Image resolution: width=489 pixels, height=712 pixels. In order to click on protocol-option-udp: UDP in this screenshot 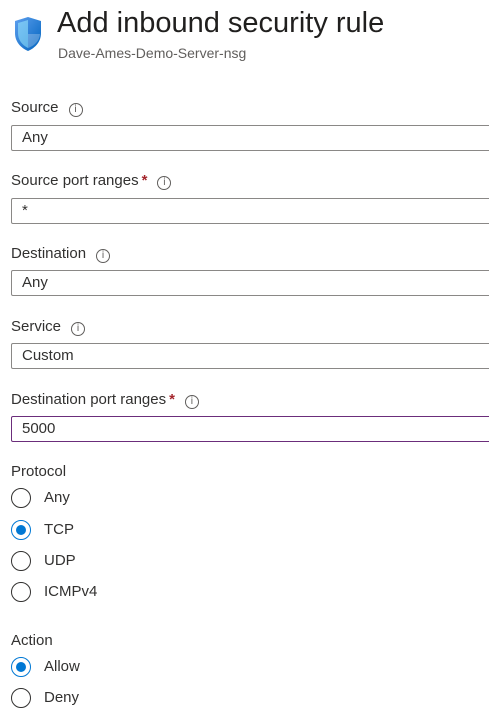, I will do `click(111, 562)`.